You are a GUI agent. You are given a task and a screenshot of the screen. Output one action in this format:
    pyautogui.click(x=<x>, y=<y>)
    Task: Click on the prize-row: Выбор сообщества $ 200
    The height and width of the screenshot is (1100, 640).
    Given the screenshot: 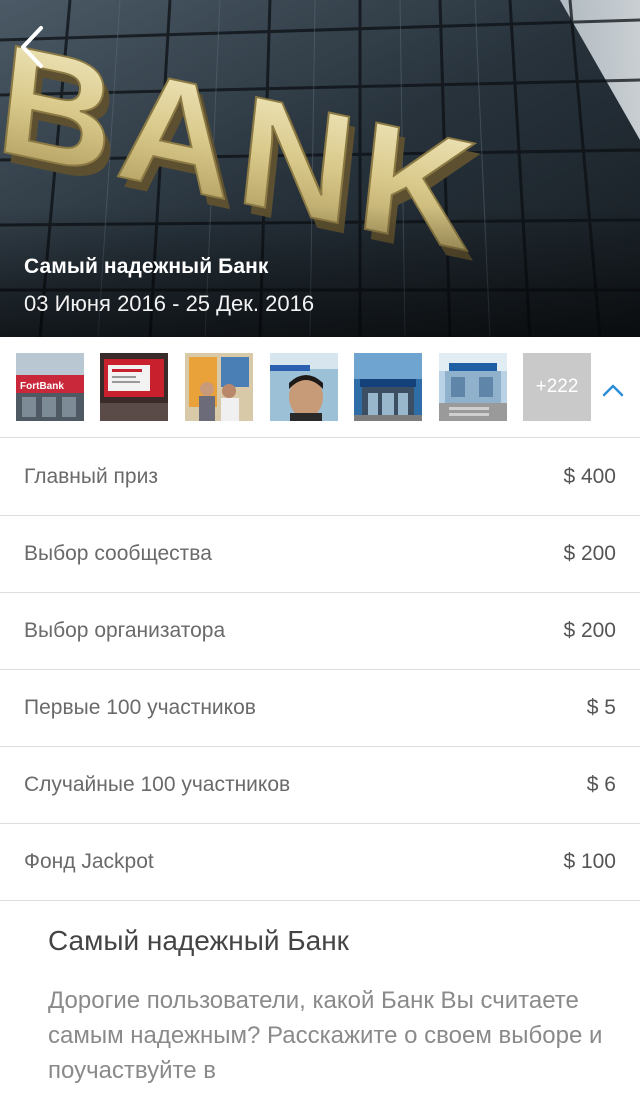 What is the action you would take?
    pyautogui.click(x=320, y=554)
    